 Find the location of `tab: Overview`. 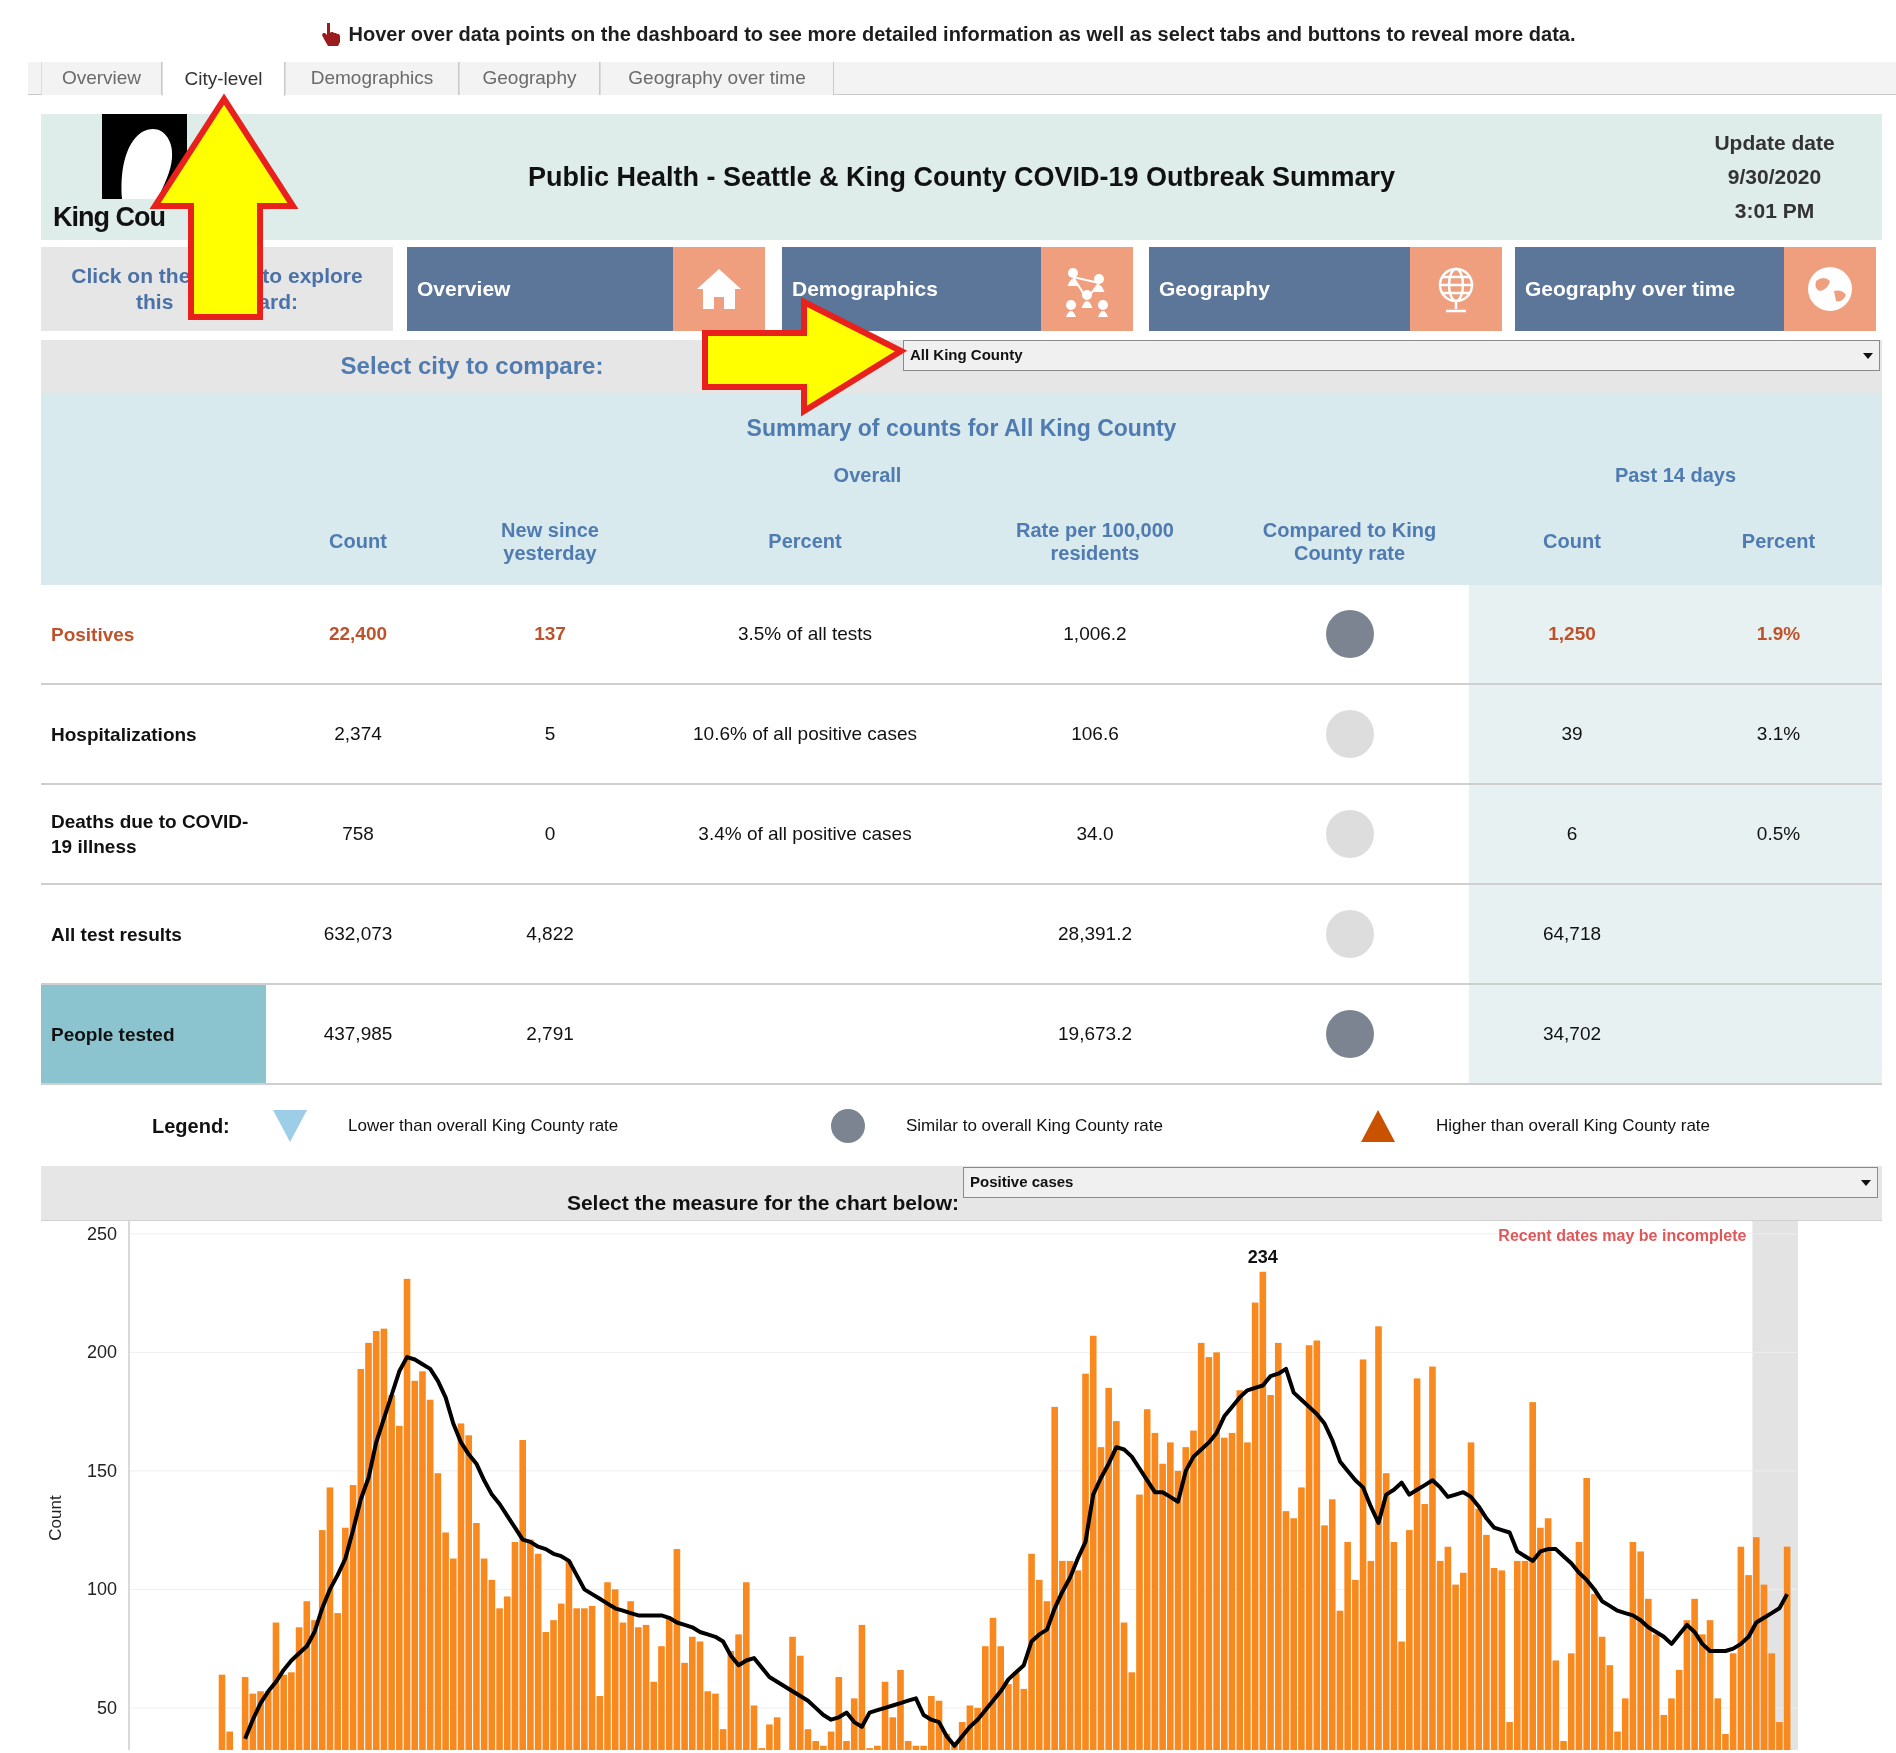

tab: Overview is located at coordinates (101, 78).